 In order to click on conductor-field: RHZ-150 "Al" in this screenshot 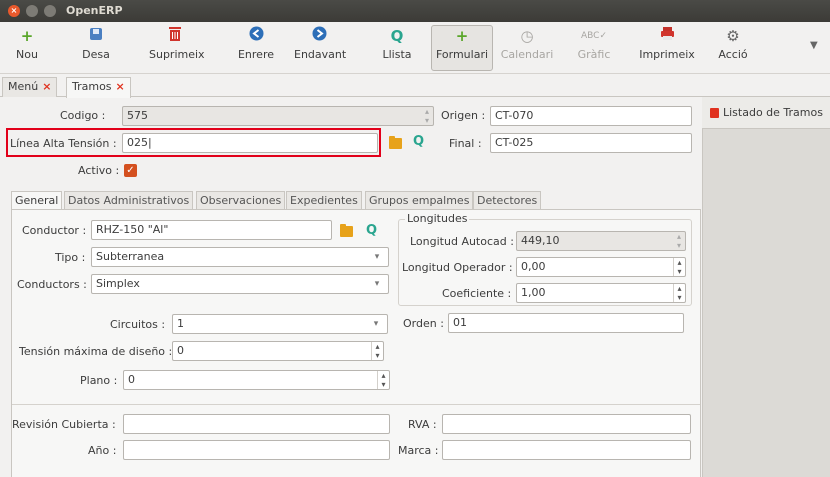, I will do `click(211, 230)`.